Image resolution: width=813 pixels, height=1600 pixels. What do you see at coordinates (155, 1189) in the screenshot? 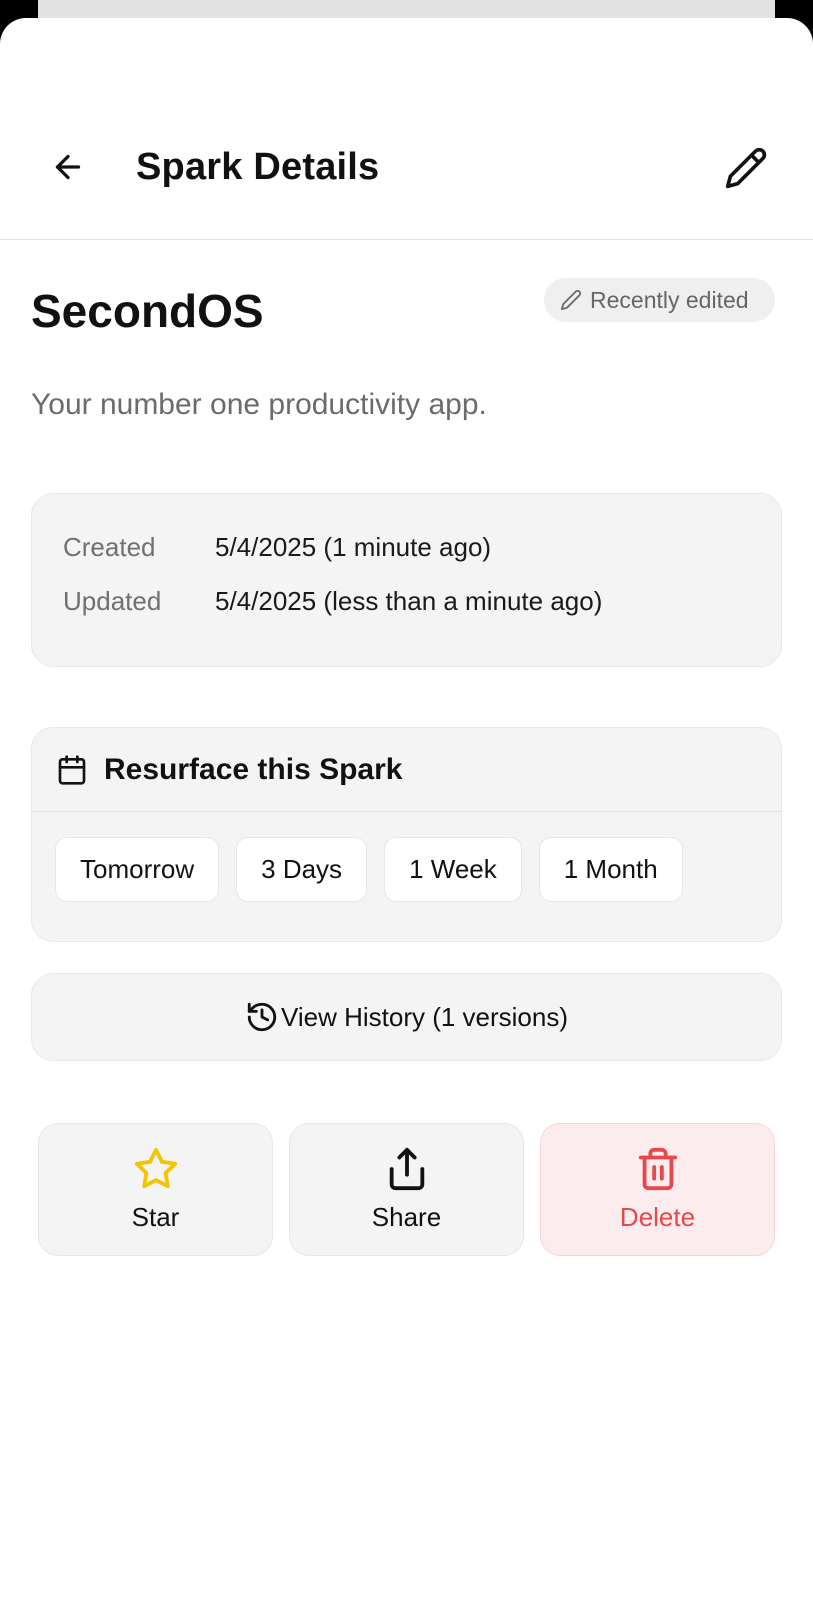
I see `star-button: Star` at bounding box center [155, 1189].